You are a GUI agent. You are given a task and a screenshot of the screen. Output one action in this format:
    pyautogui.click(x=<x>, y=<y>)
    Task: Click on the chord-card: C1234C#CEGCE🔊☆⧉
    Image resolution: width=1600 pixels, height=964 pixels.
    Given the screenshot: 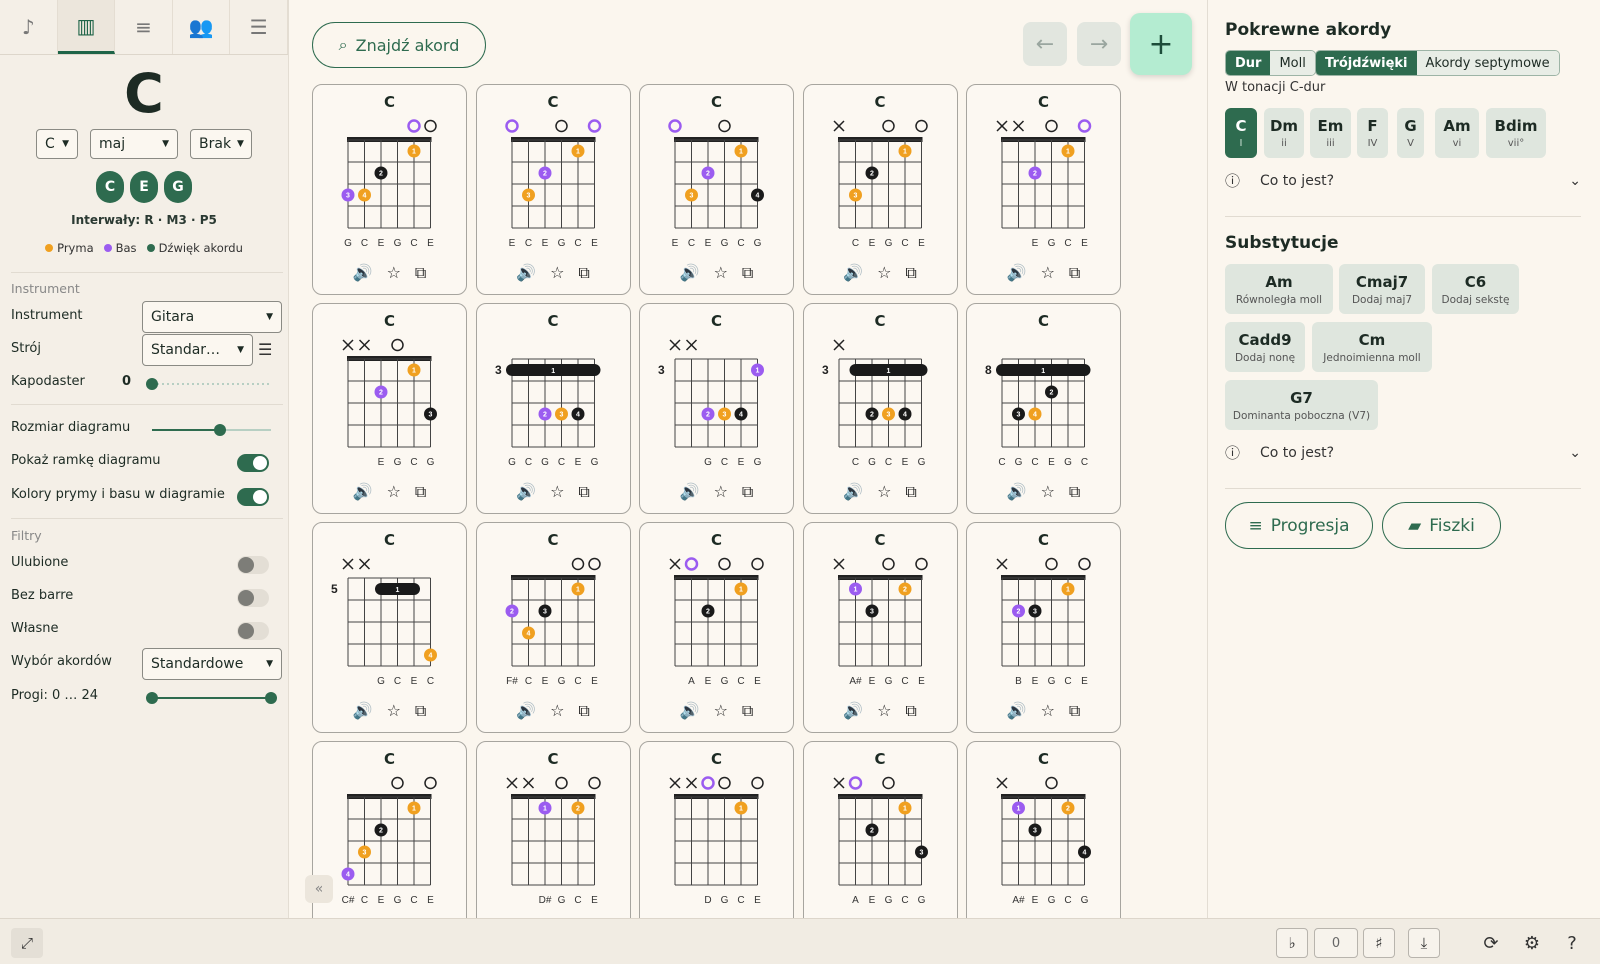 What is the action you would take?
    pyautogui.click(x=389, y=829)
    